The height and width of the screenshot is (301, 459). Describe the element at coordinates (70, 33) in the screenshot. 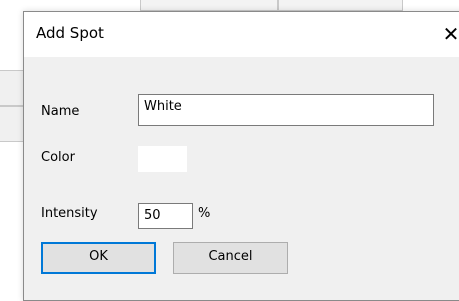

I see `dialog-title: Add Spot` at that location.